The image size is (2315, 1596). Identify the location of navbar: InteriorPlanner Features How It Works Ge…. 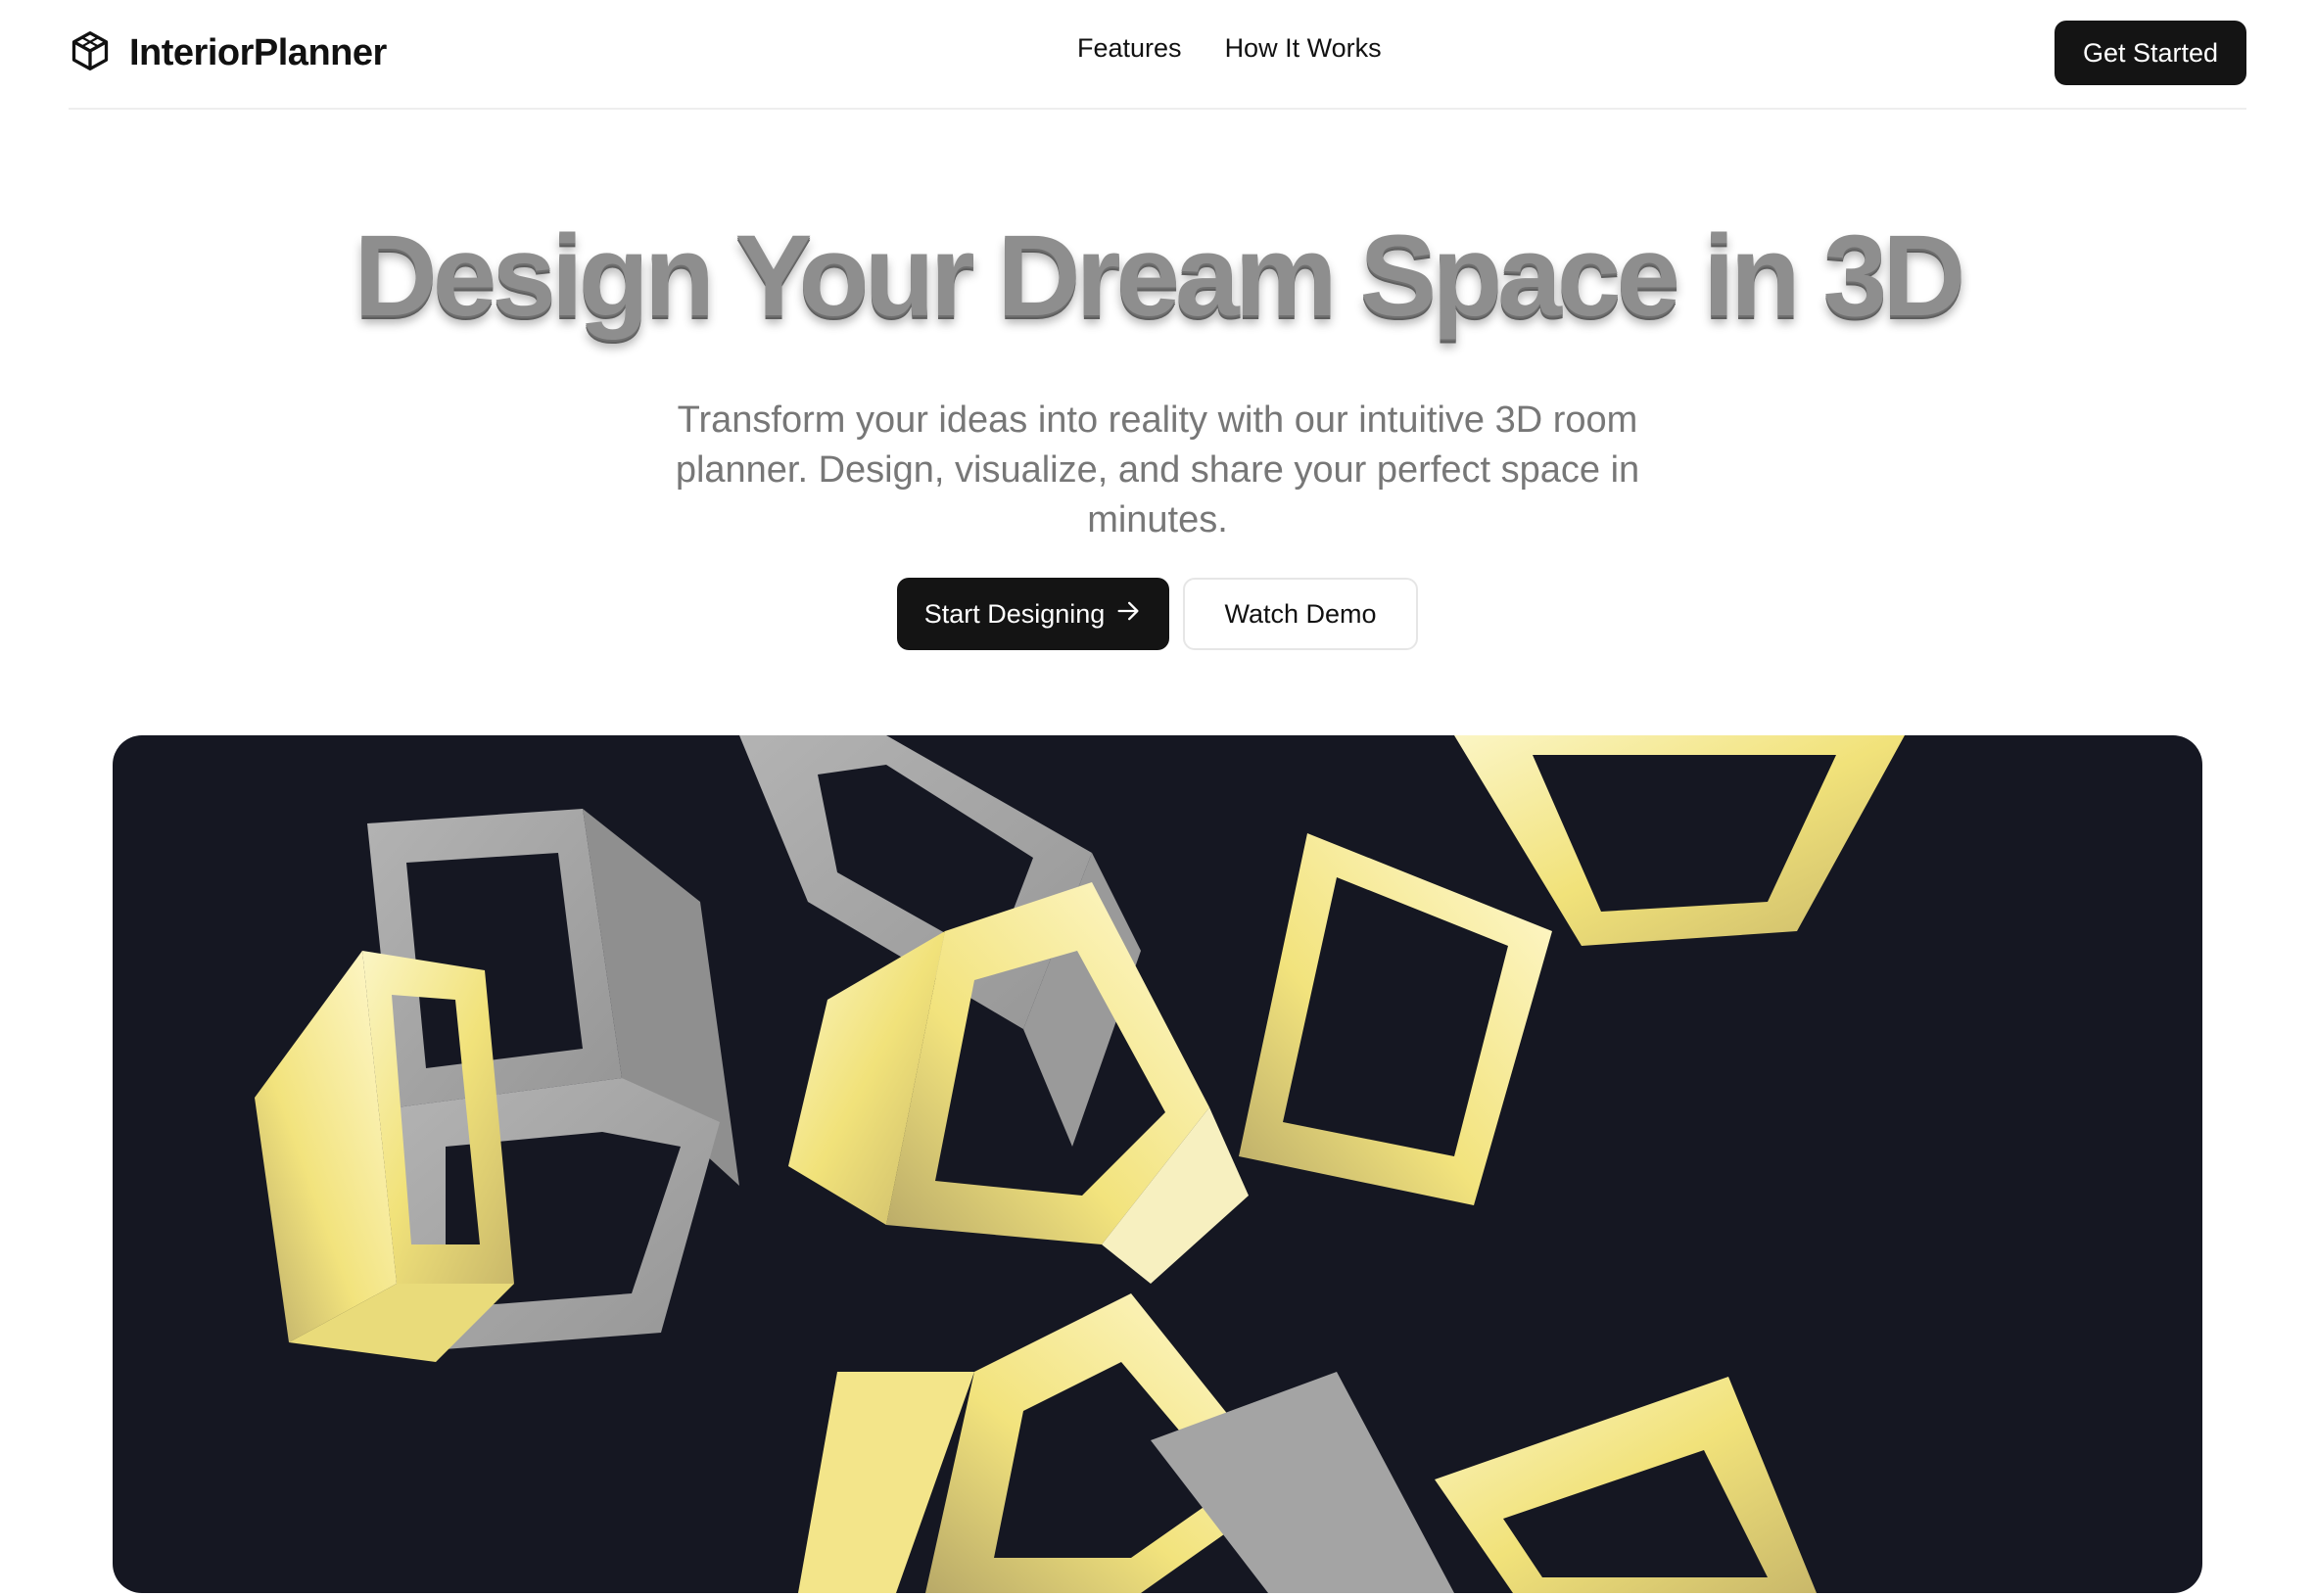
(1157, 55).